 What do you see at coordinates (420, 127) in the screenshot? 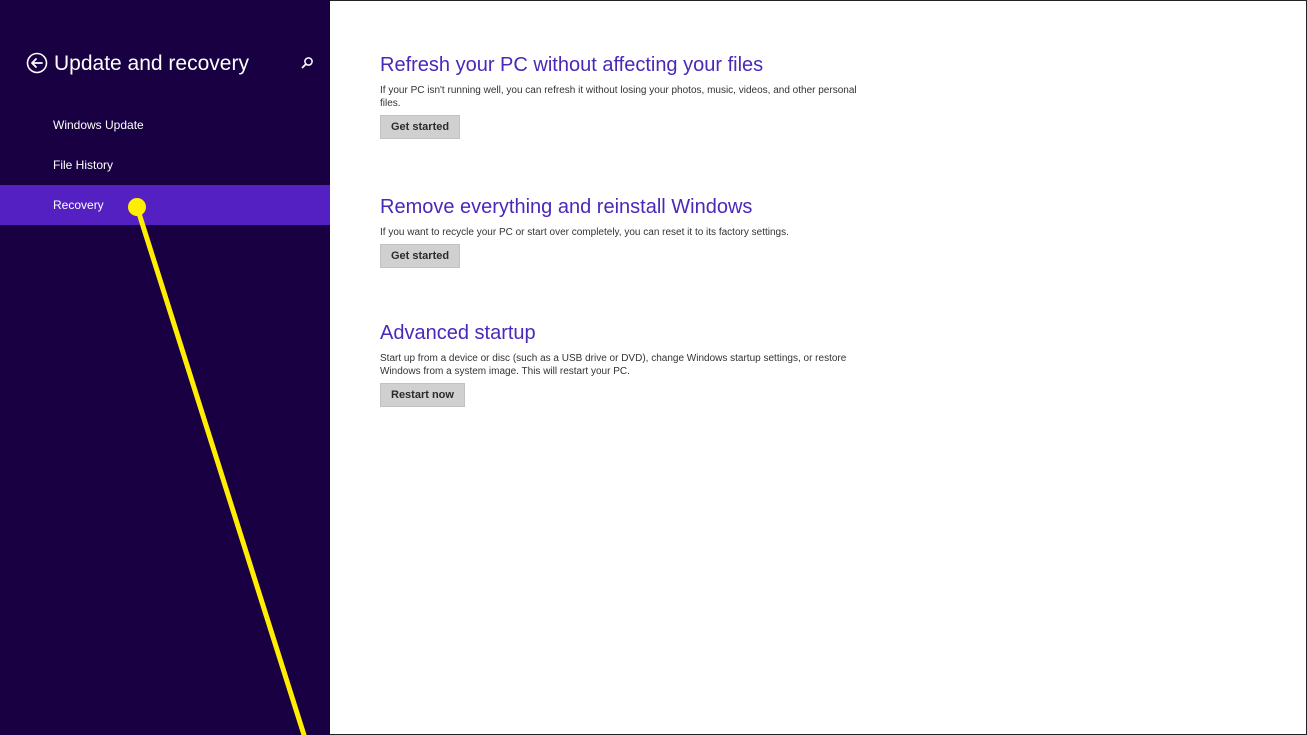
I see `refresh-get-started-button: Get started` at bounding box center [420, 127].